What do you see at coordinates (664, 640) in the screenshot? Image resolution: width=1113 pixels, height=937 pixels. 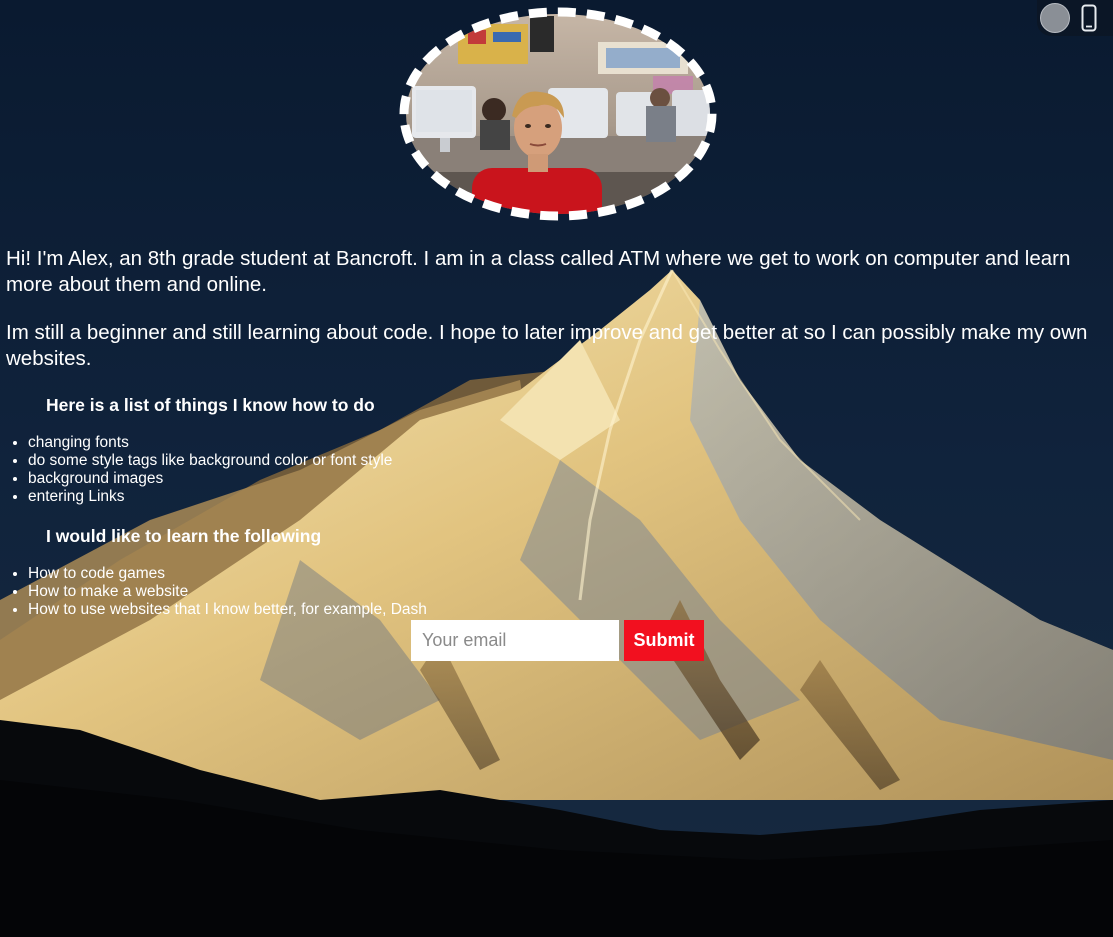 I see `submit-button: Submit` at bounding box center [664, 640].